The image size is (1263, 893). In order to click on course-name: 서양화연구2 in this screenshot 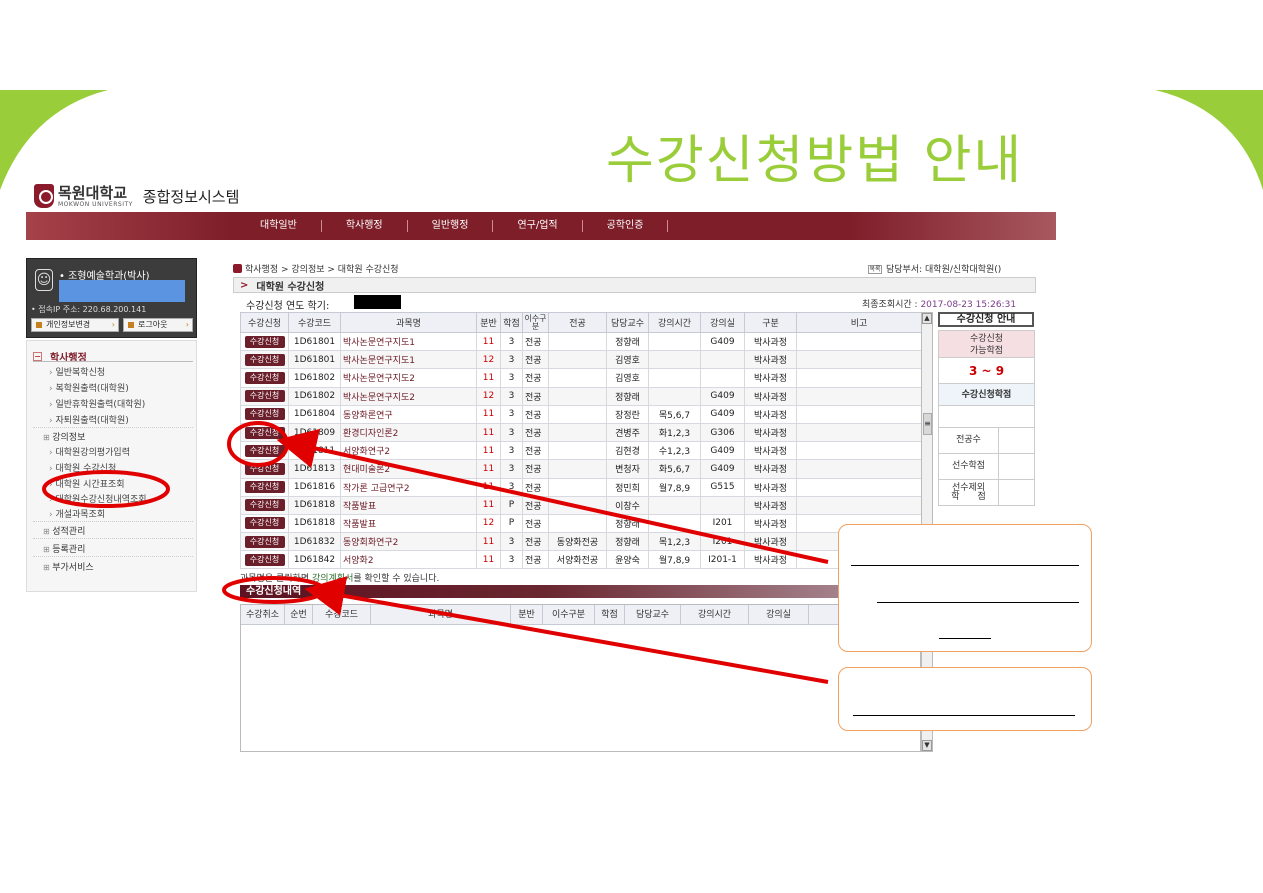, I will do `click(408, 451)`.